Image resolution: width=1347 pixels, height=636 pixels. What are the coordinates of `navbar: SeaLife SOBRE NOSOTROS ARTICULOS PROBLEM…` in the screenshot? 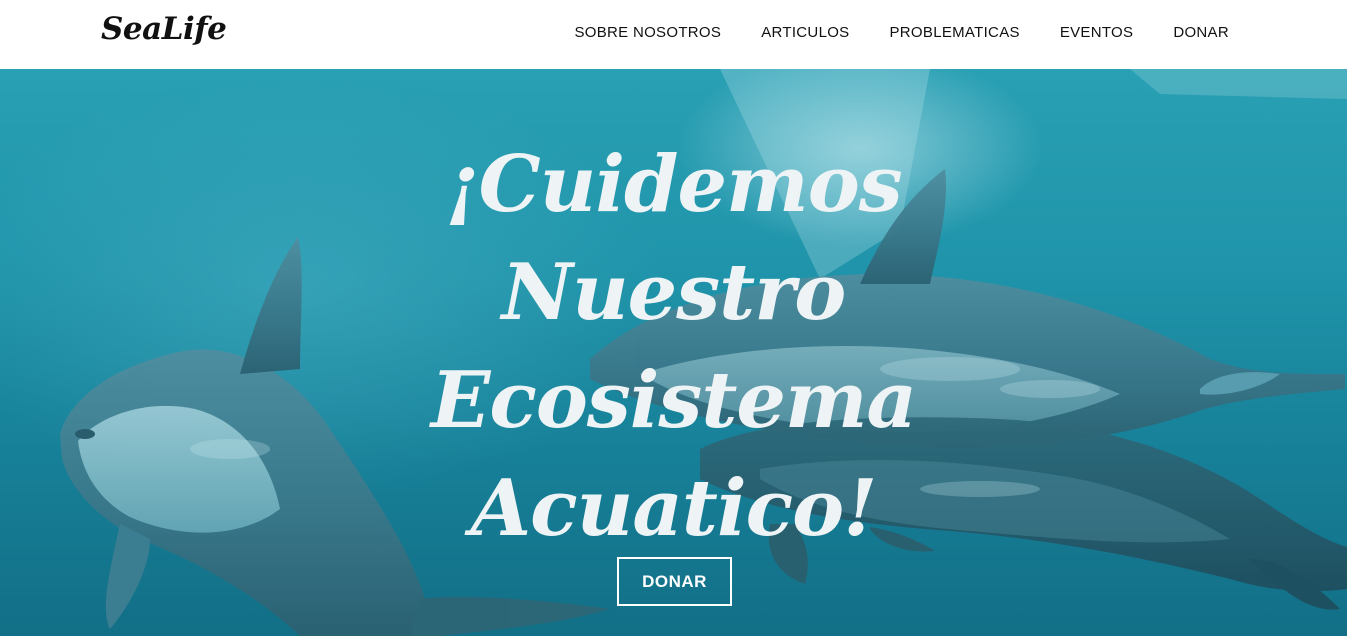 It's located at (673, 34).